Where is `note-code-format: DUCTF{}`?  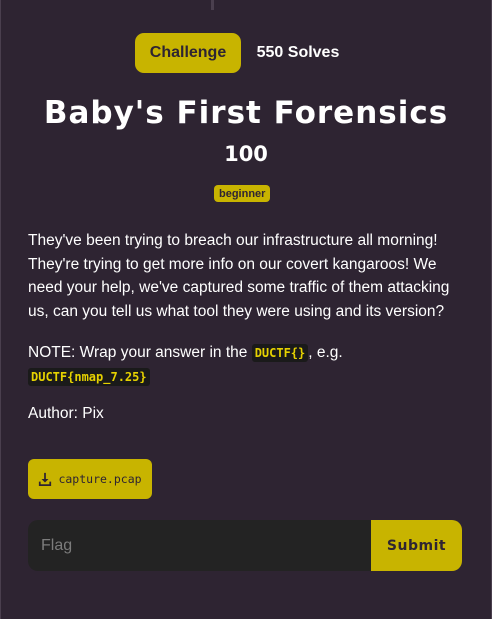 note-code-format: DUCTF{} is located at coordinates (280, 353).